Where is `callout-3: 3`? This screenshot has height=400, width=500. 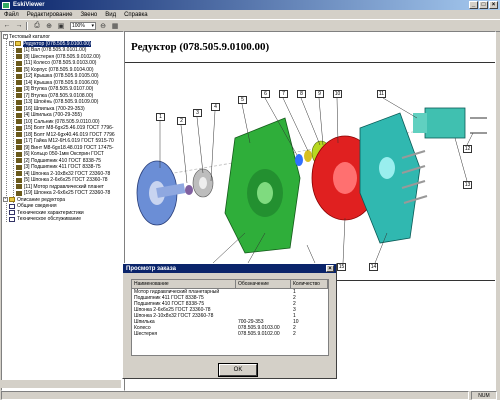
callout-3: 3 is located at coordinates (197, 113).